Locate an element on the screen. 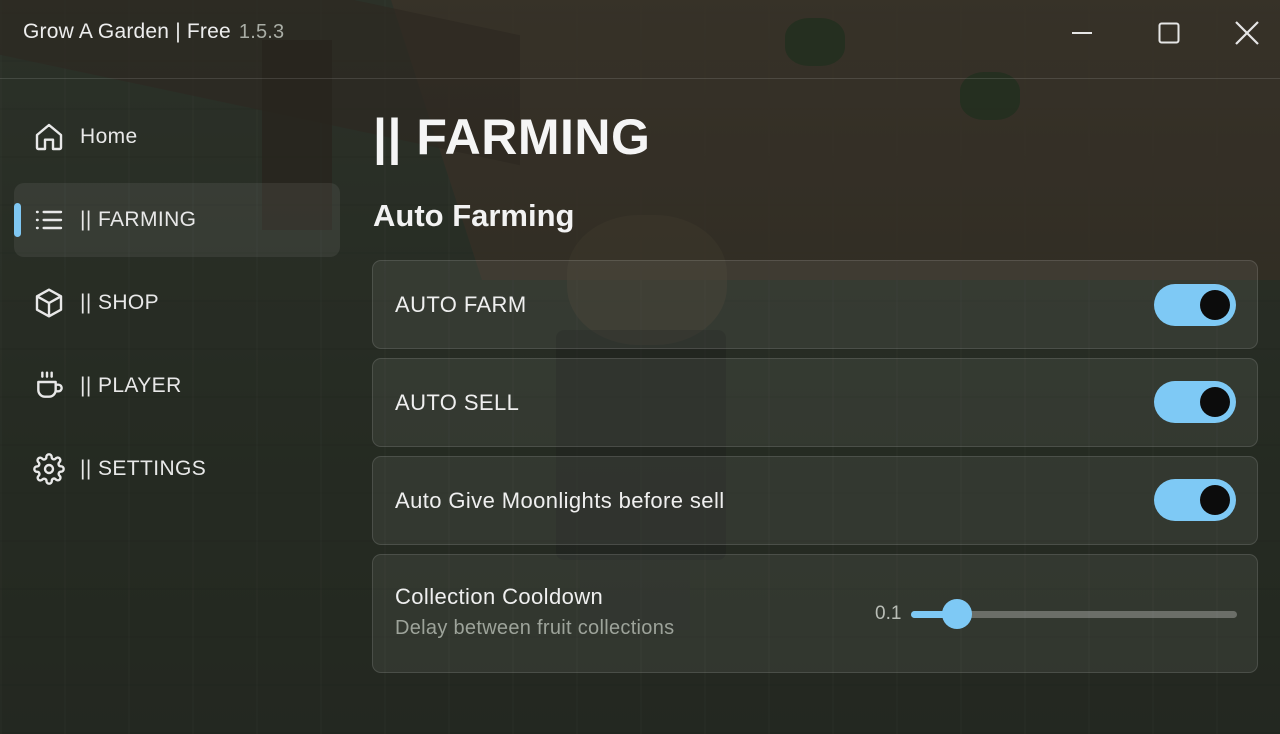  section-title: Auto Farming is located at coordinates (474, 215).